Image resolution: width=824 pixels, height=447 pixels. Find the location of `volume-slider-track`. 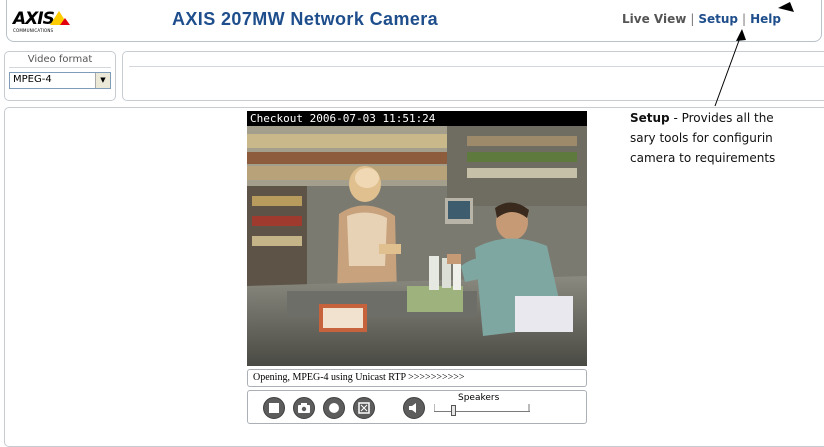

volume-slider-track is located at coordinates (482, 411).